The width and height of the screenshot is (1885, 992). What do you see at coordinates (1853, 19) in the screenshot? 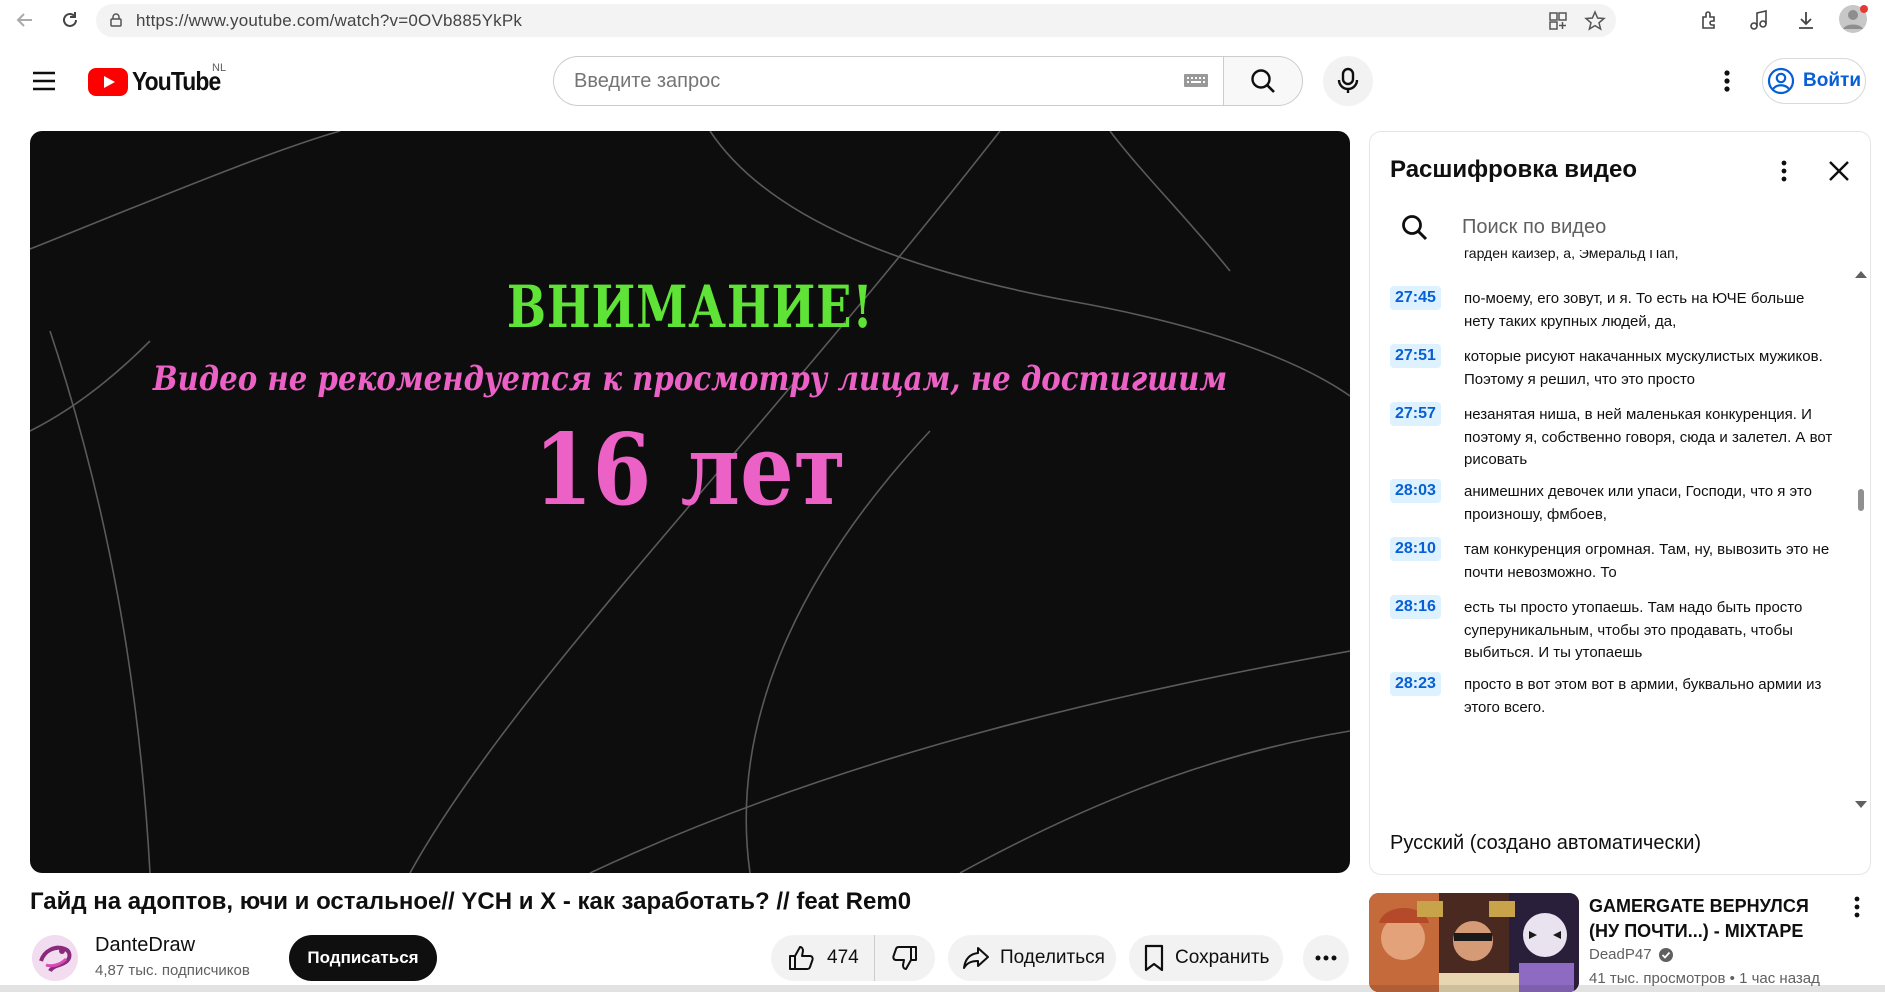
I see `profile-avatar-icon` at bounding box center [1853, 19].